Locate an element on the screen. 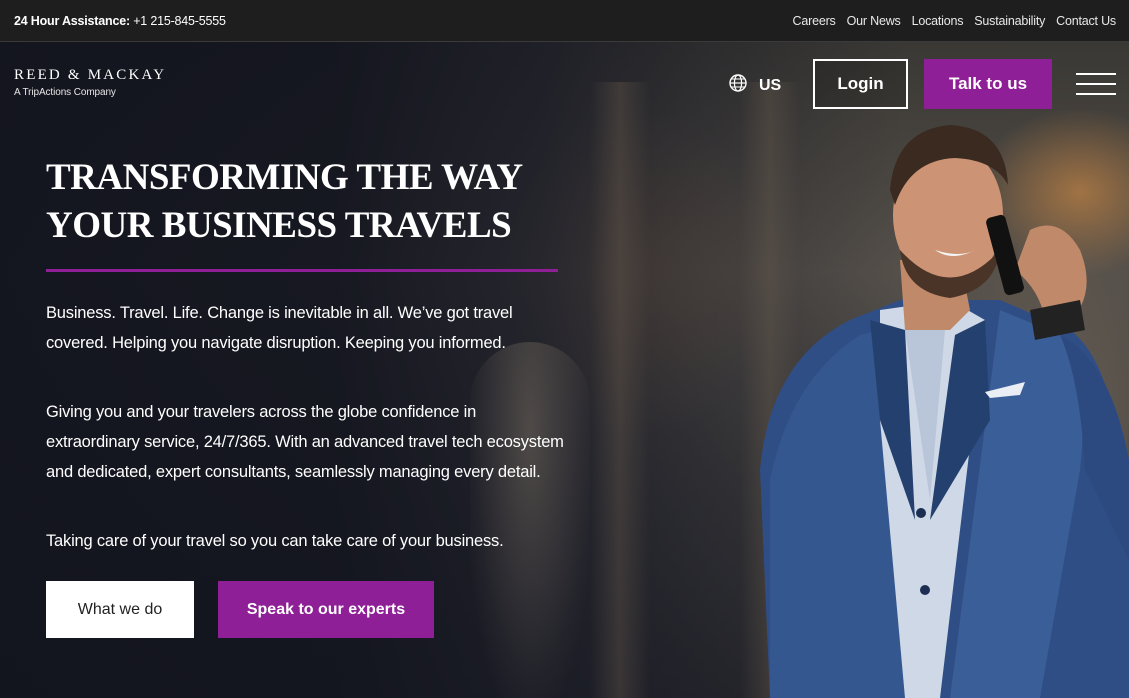 This screenshot has width=1129, height=698. headline-divider is located at coordinates (302, 270).